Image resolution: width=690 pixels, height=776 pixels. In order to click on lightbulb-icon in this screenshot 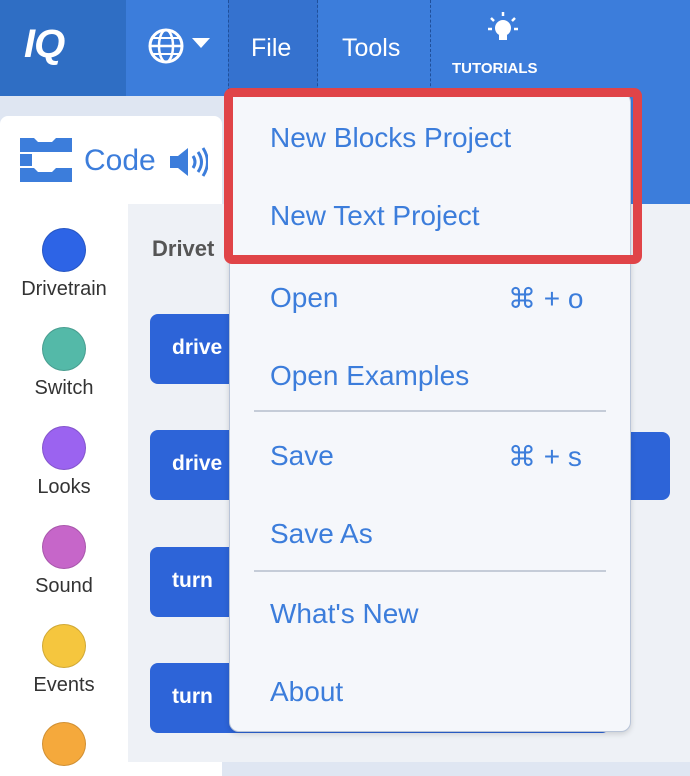, I will do `click(503, 28)`.